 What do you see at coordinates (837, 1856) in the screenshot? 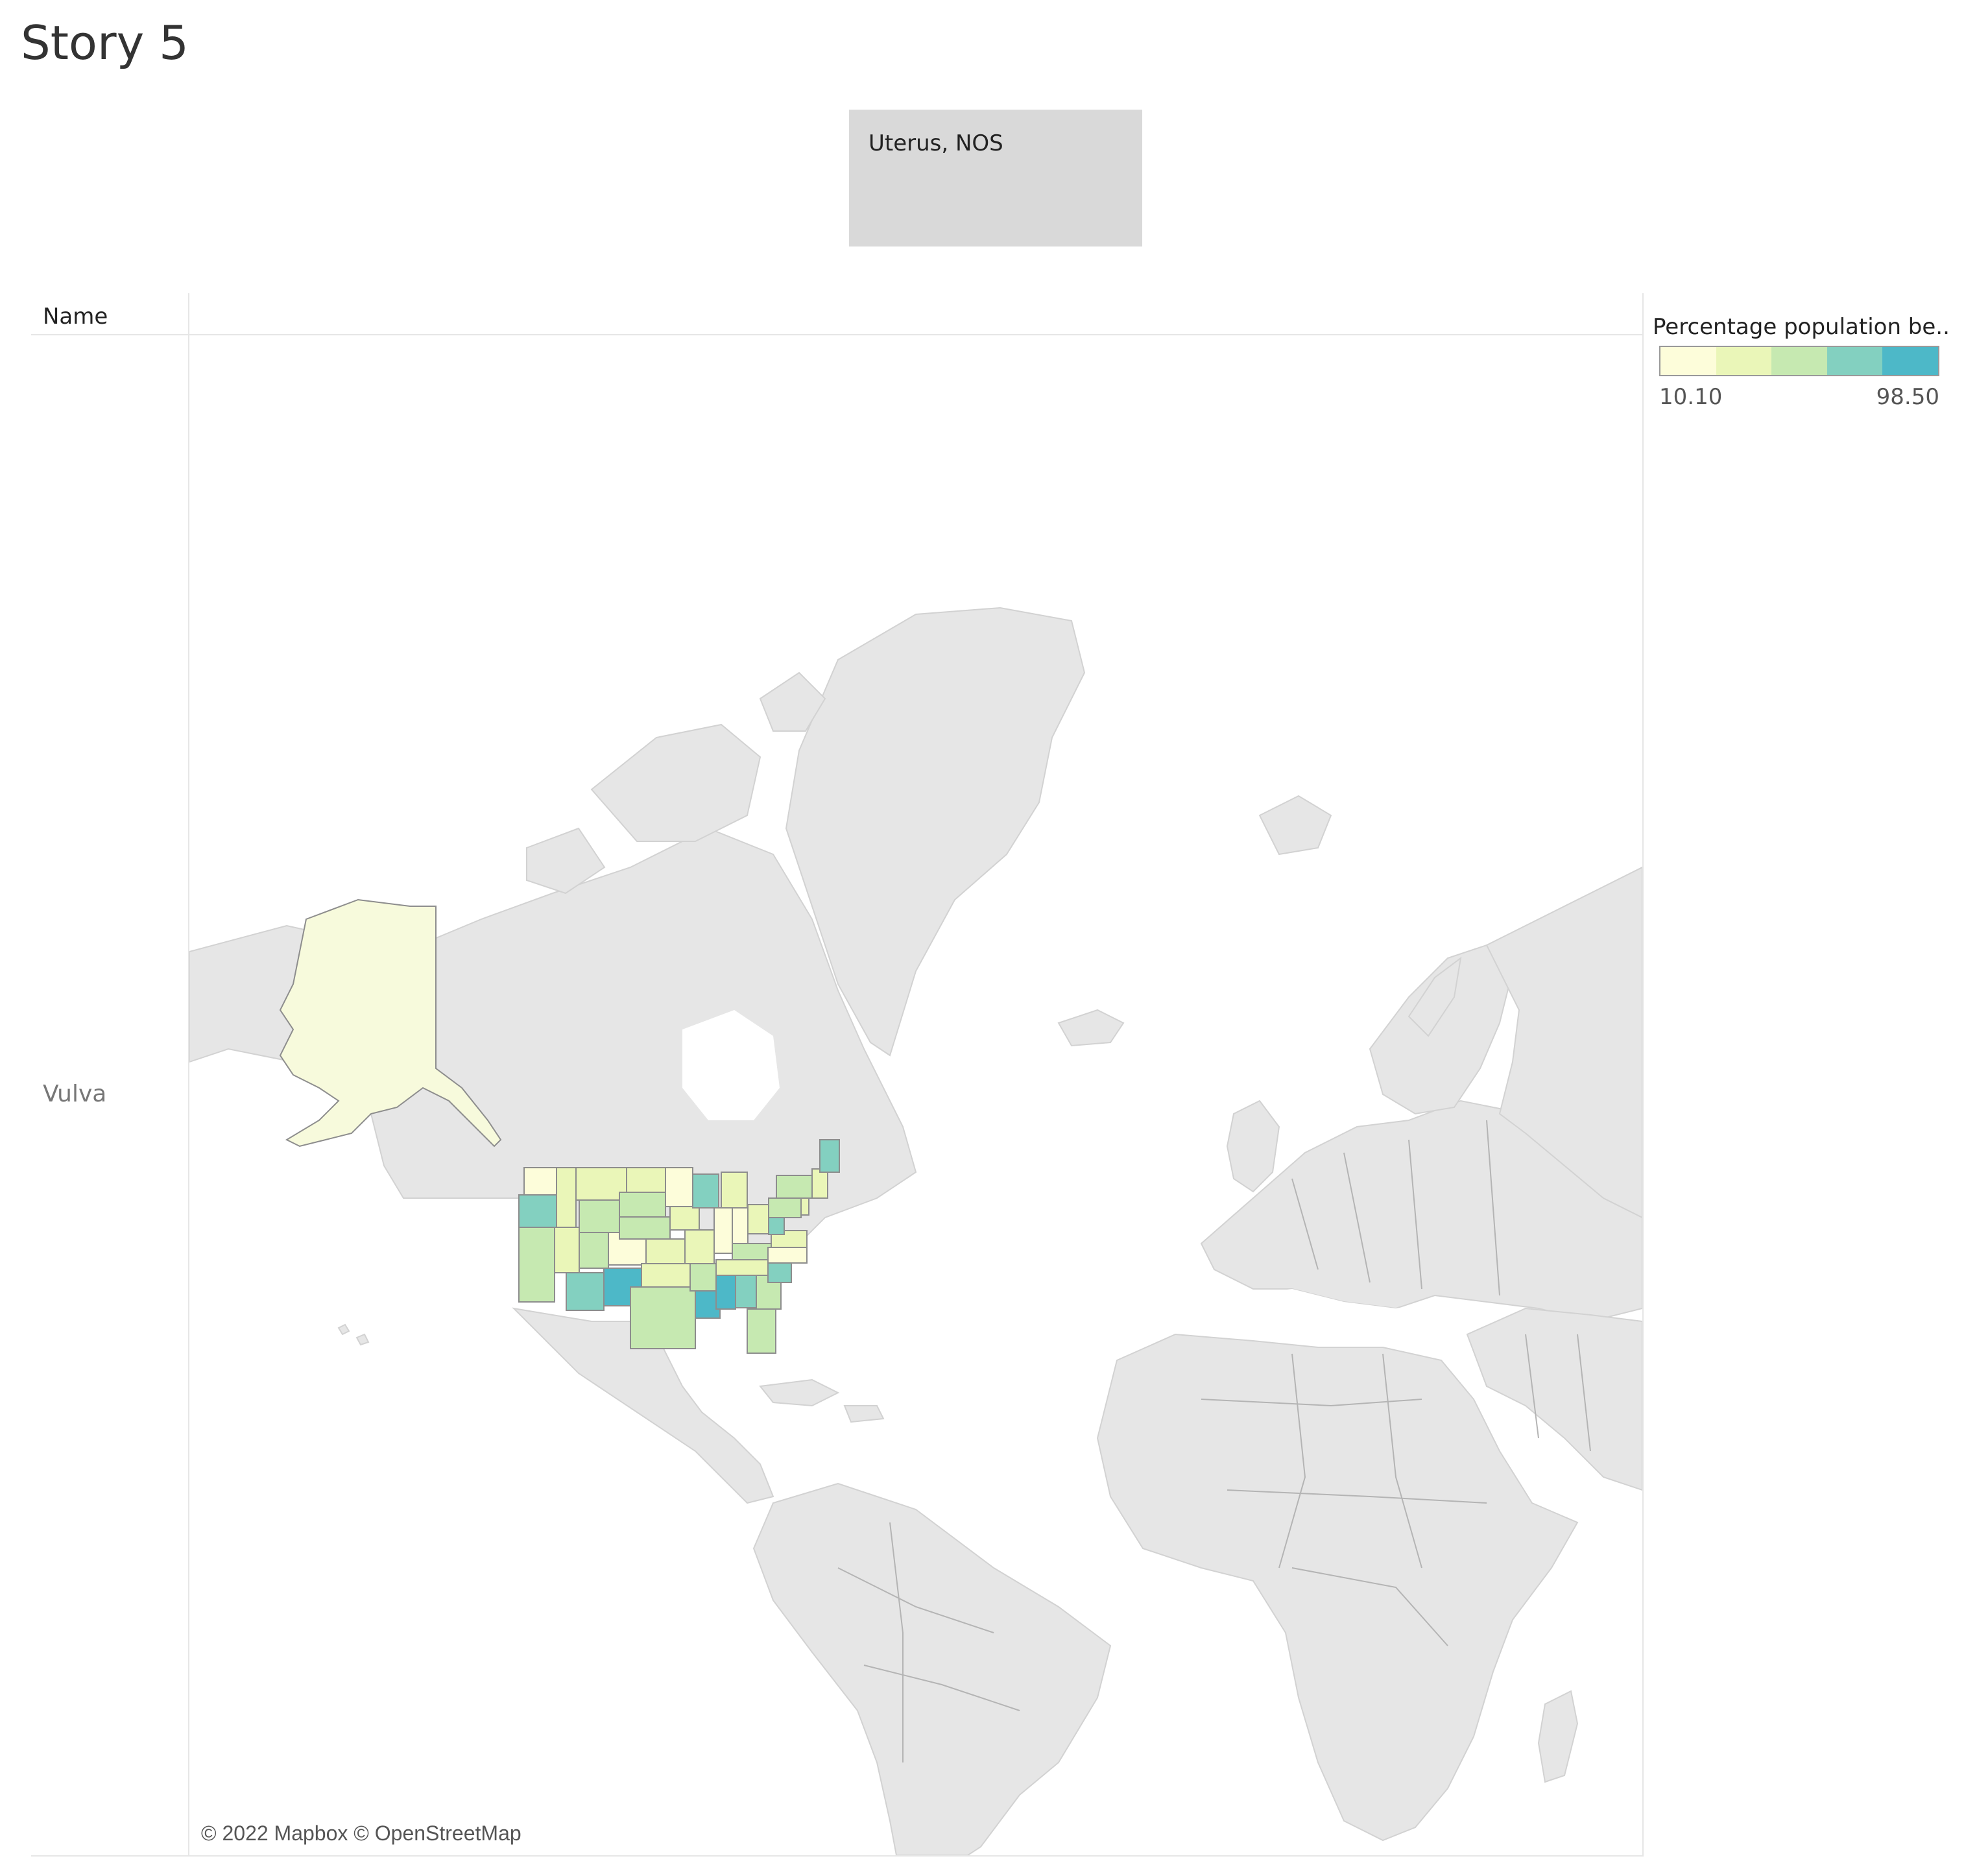
I see `bottom-divider` at bounding box center [837, 1856].